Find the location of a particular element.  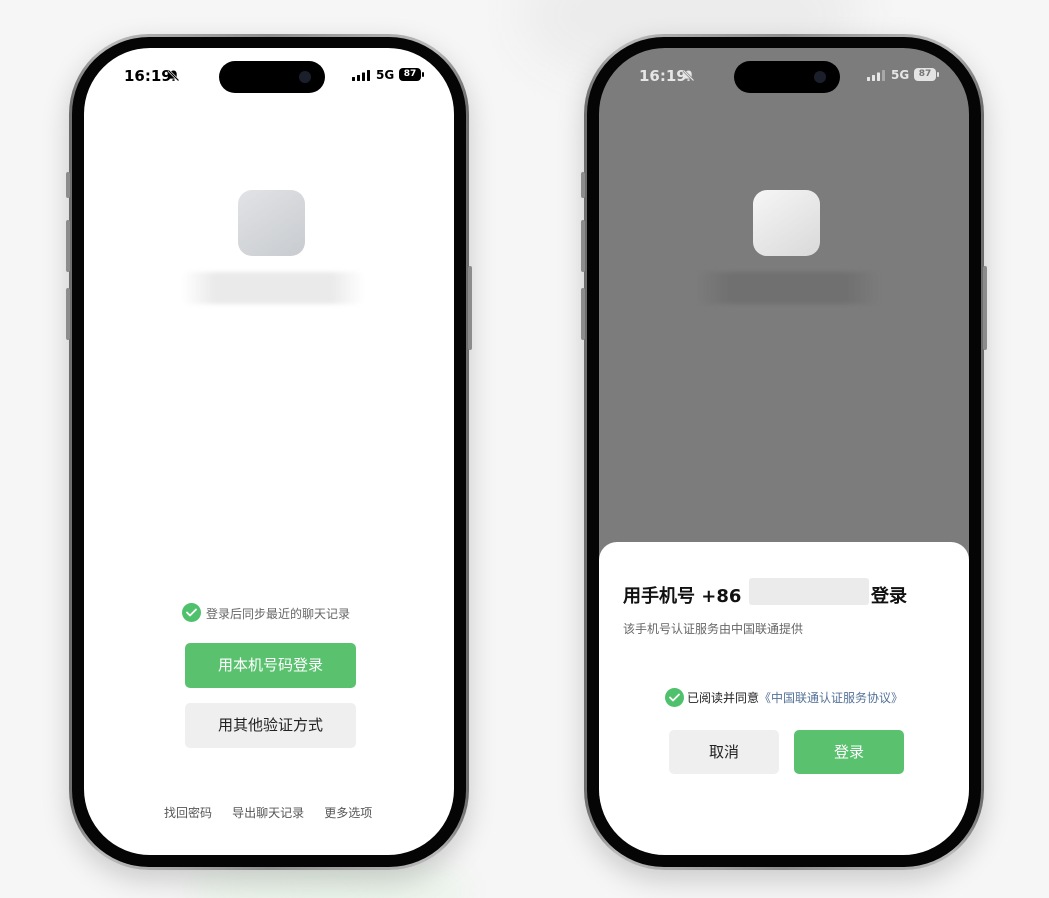

more-options-link: 更多选项 is located at coordinates (348, 812).